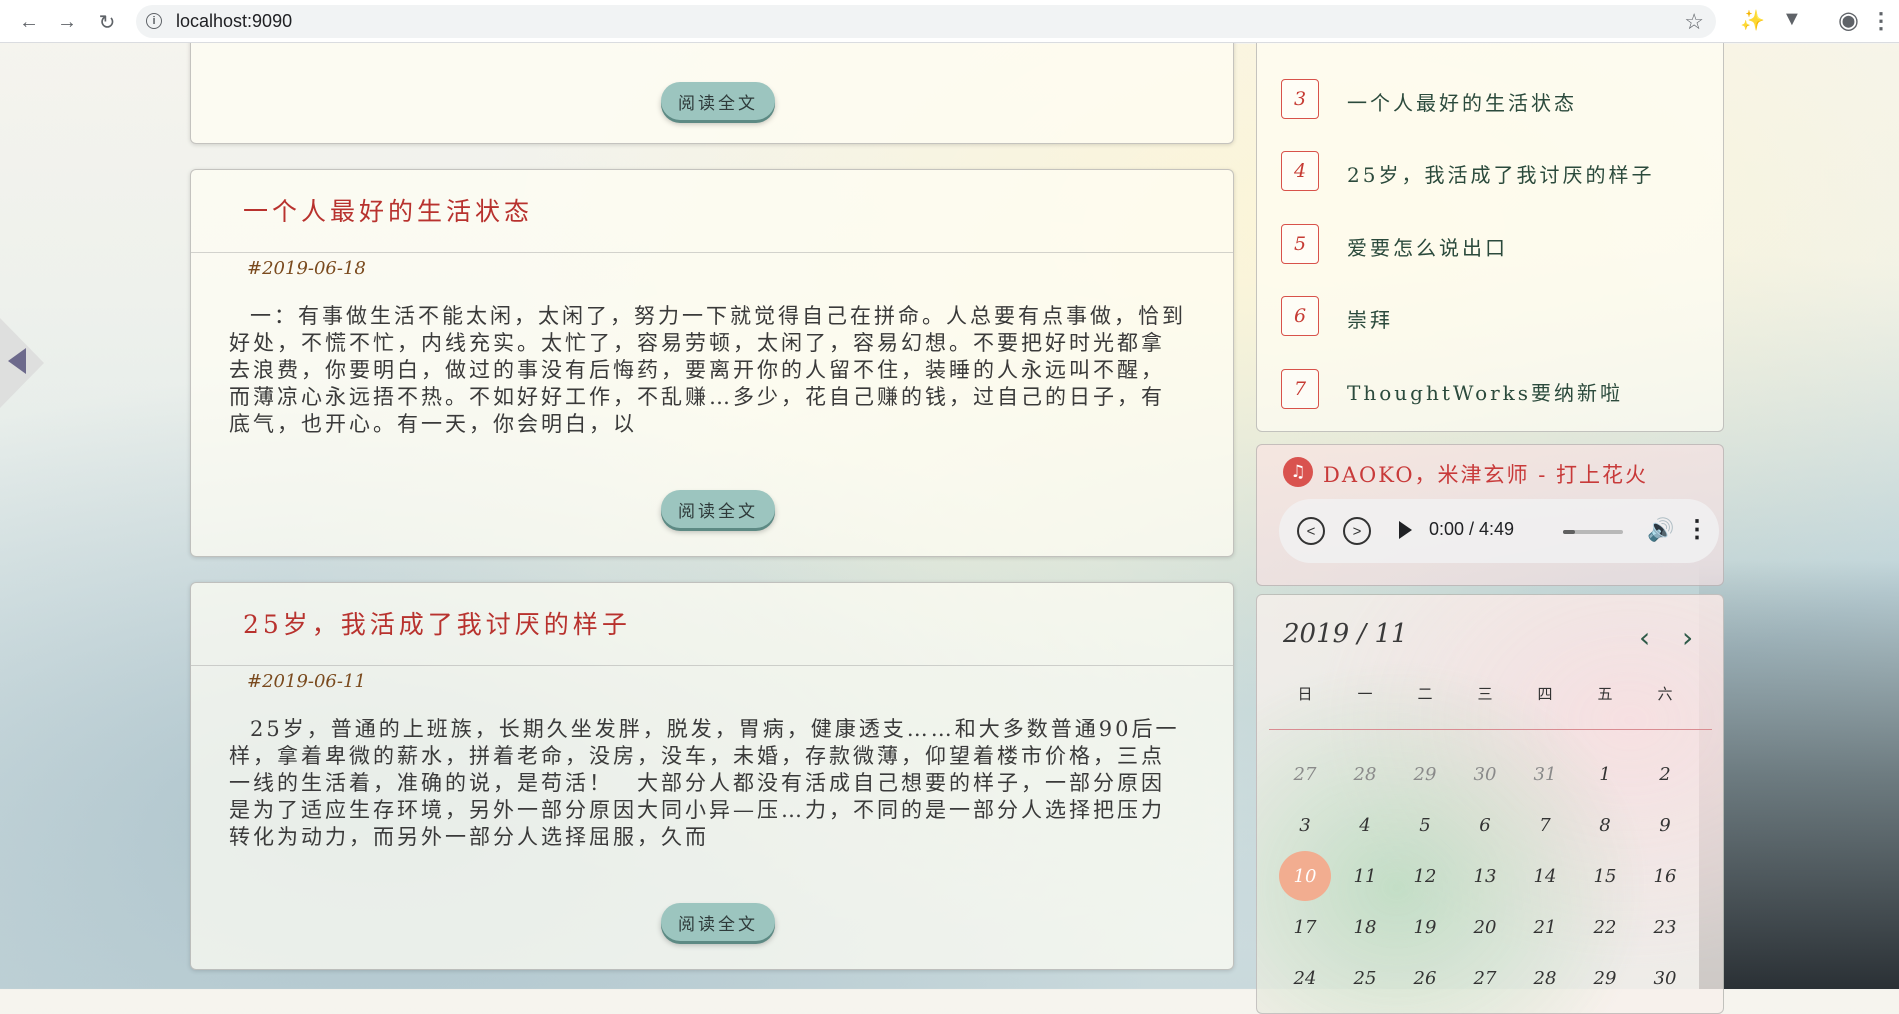 This screenshot has width=1899, height=1014. I want to click on calendar-day: 23, so click(1665, 927).